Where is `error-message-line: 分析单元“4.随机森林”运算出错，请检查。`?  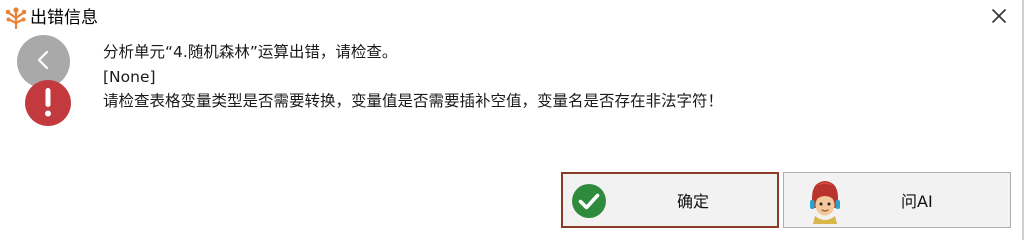
error-message-line: 分析单元“4.随机森林”运算出错，请检查。 is located at coordinates (250, 52).